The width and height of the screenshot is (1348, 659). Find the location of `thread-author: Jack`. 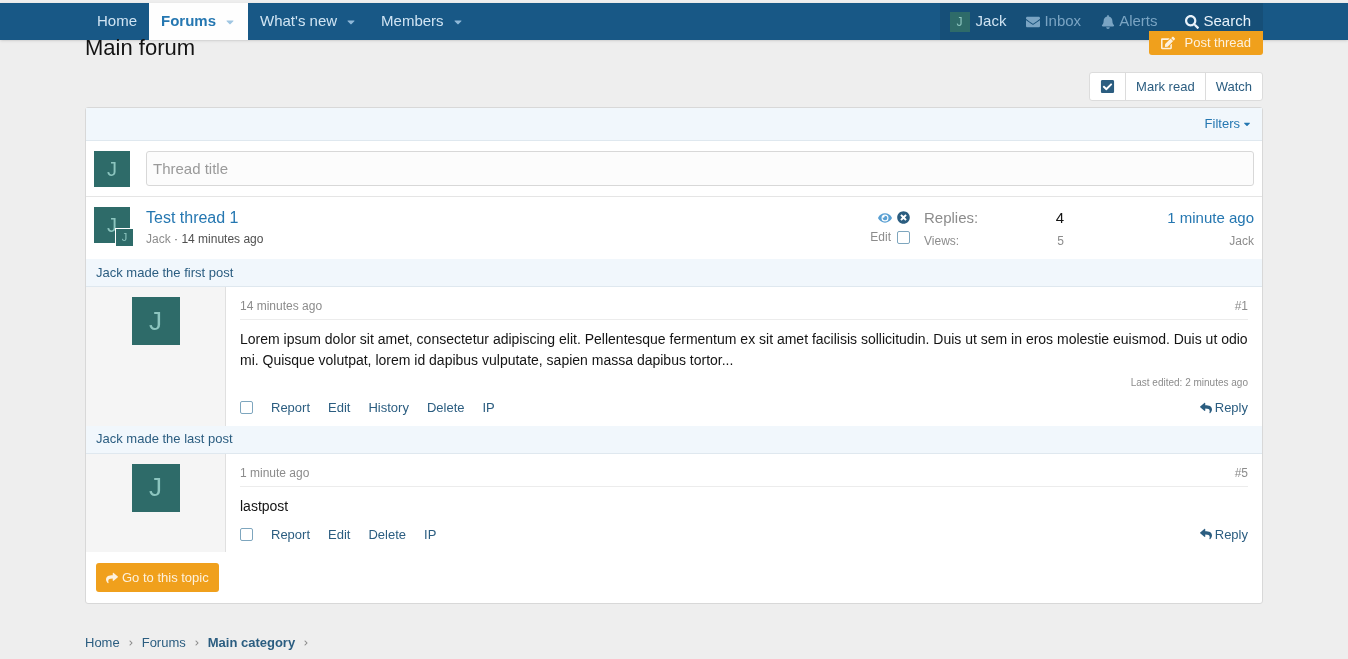

thread-author: Jack is located at coordinates (158, 239).